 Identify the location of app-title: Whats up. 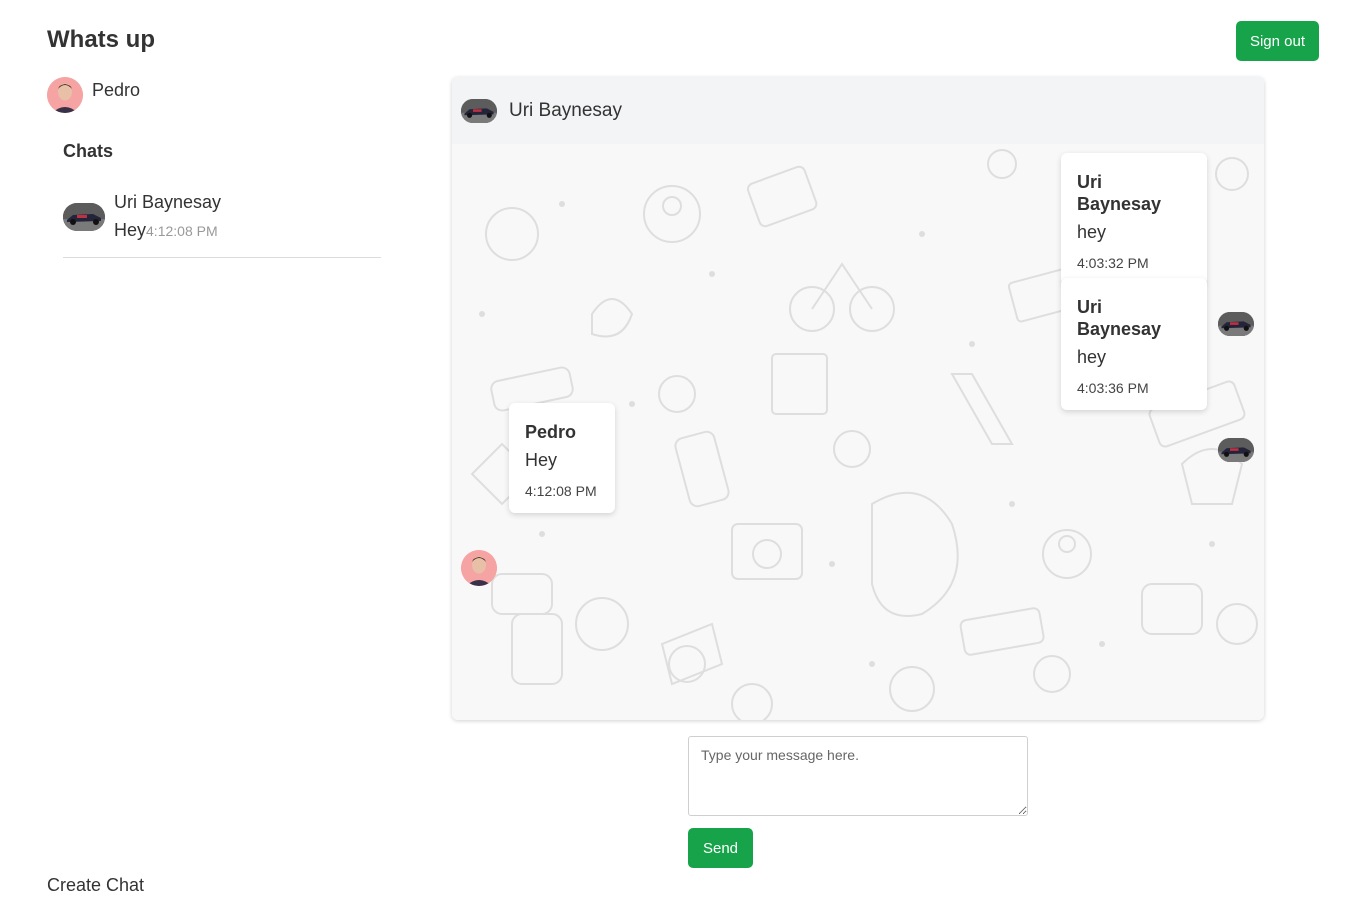
(101, 39).